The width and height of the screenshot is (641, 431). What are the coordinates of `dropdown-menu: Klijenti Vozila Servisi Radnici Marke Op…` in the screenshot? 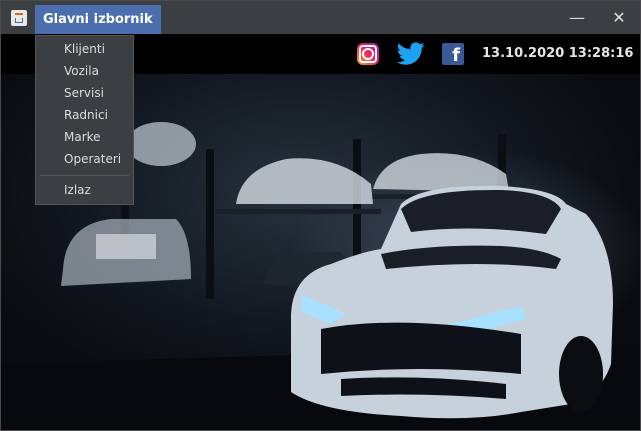 It's located at (84, 120).